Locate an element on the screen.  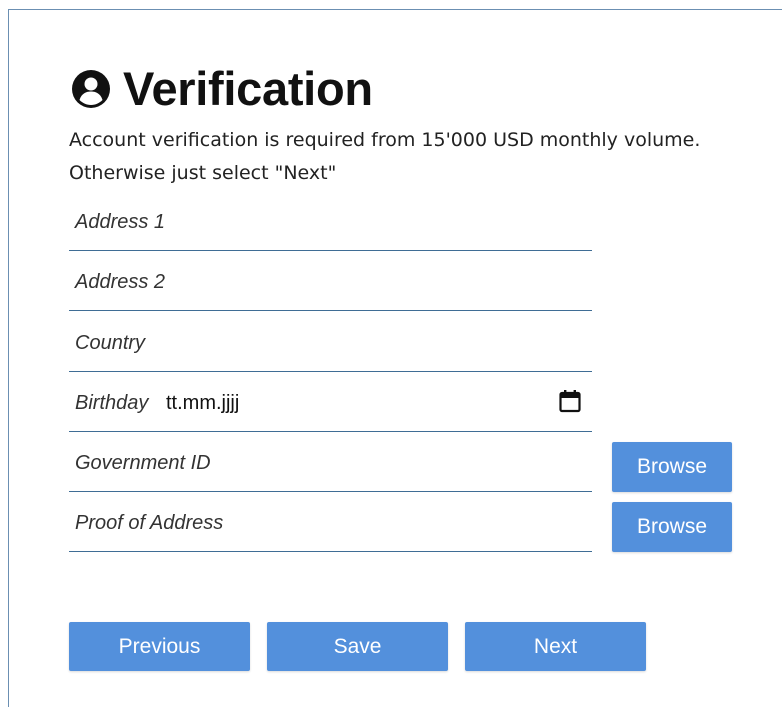
birthday-field: Birthday tt.mm.jjjj is located at coordinates (330, 408).